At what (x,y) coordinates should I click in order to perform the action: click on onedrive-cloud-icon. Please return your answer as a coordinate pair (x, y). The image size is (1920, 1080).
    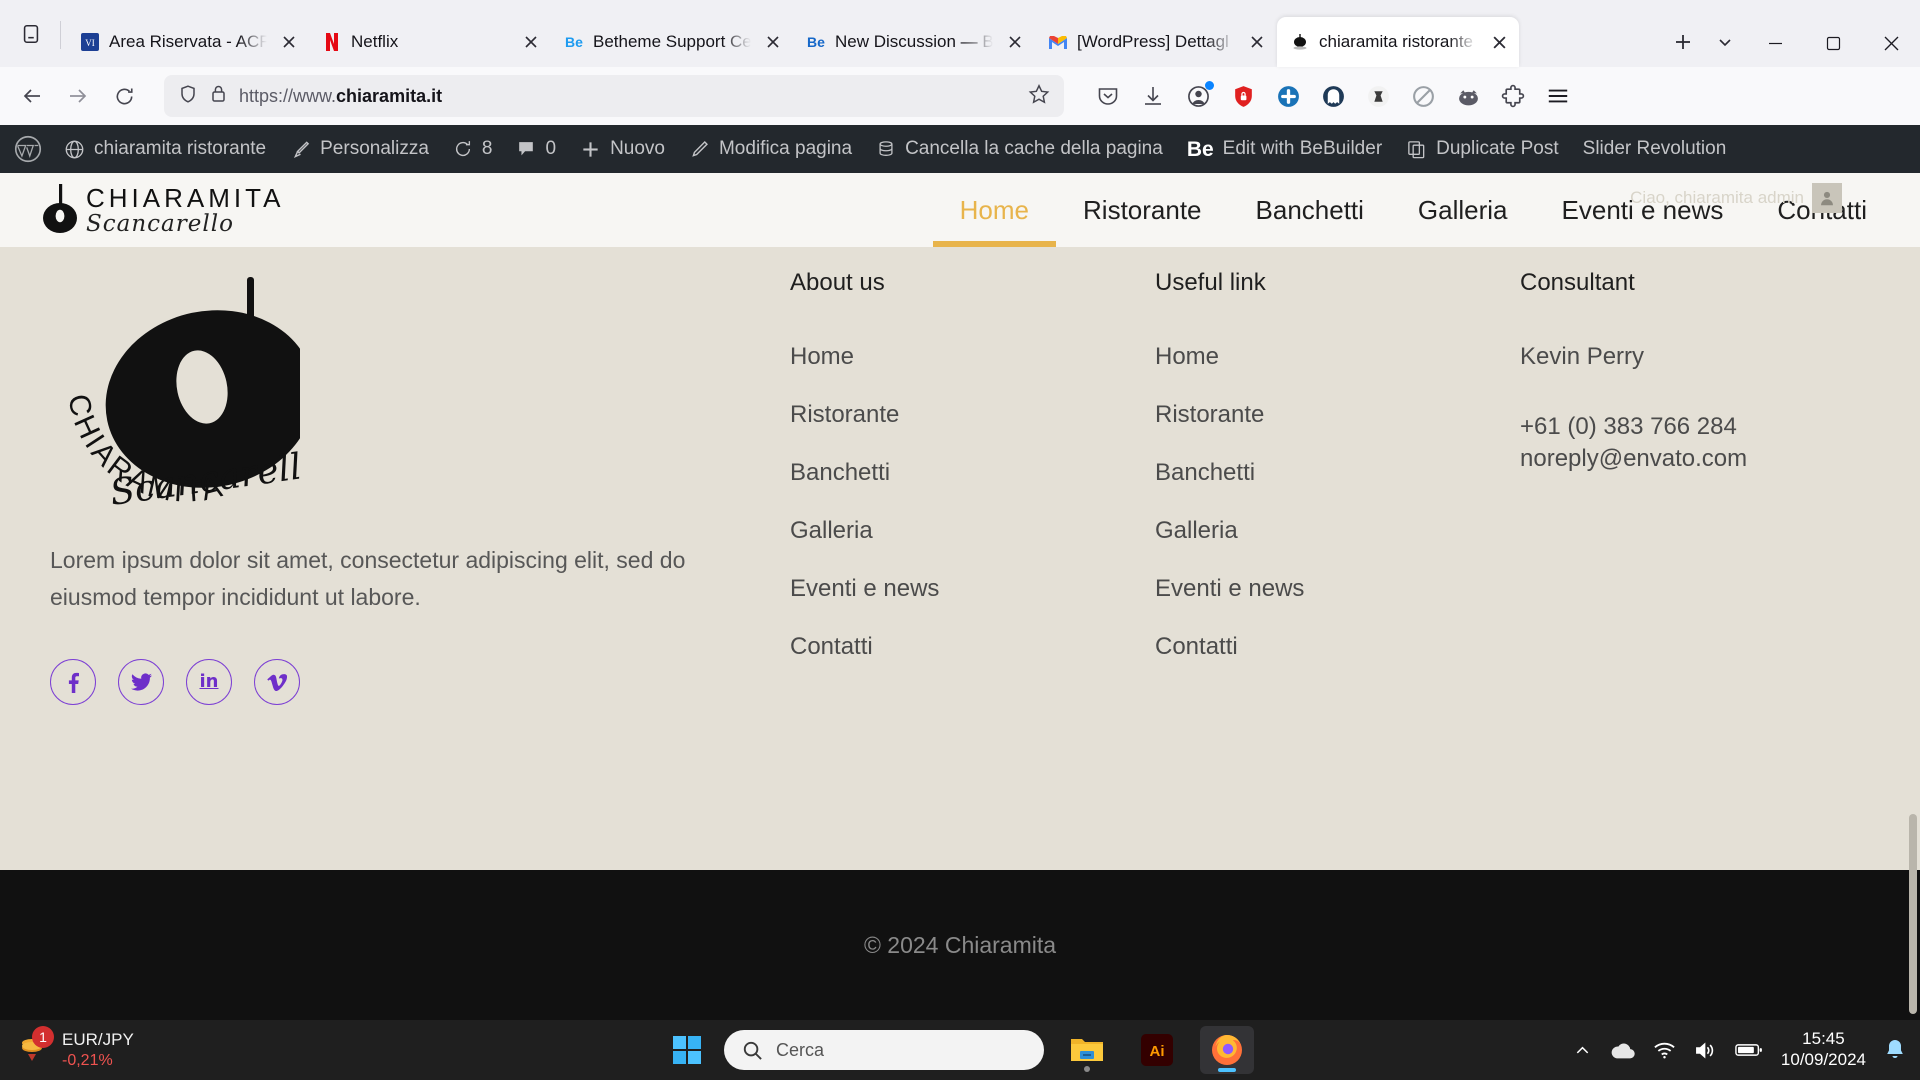
    Looking at the image, I should click on (1622, 1050).